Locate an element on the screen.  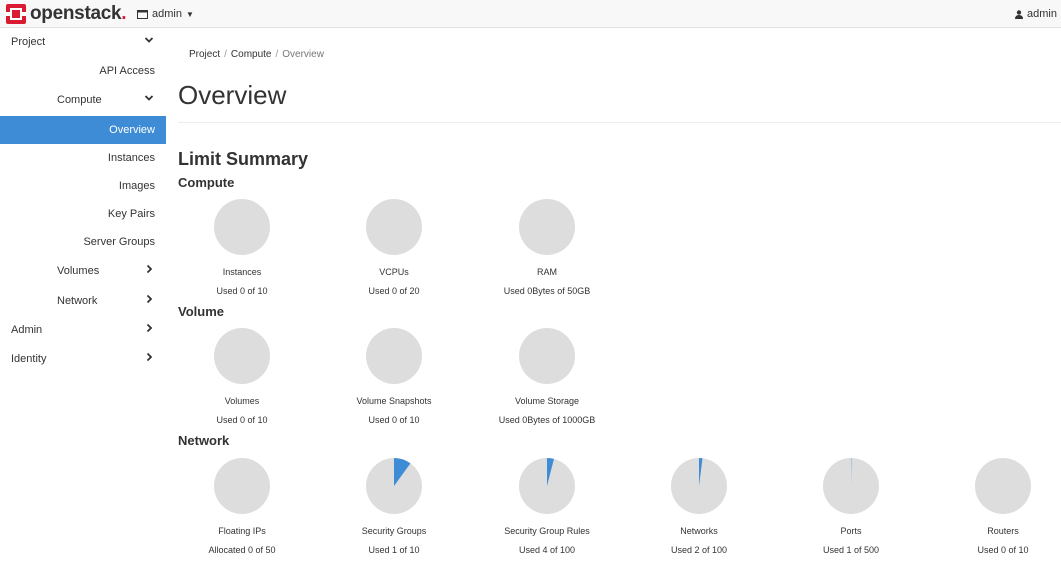
sidebar-item-label: Identity is located at coordinates (29, 359).